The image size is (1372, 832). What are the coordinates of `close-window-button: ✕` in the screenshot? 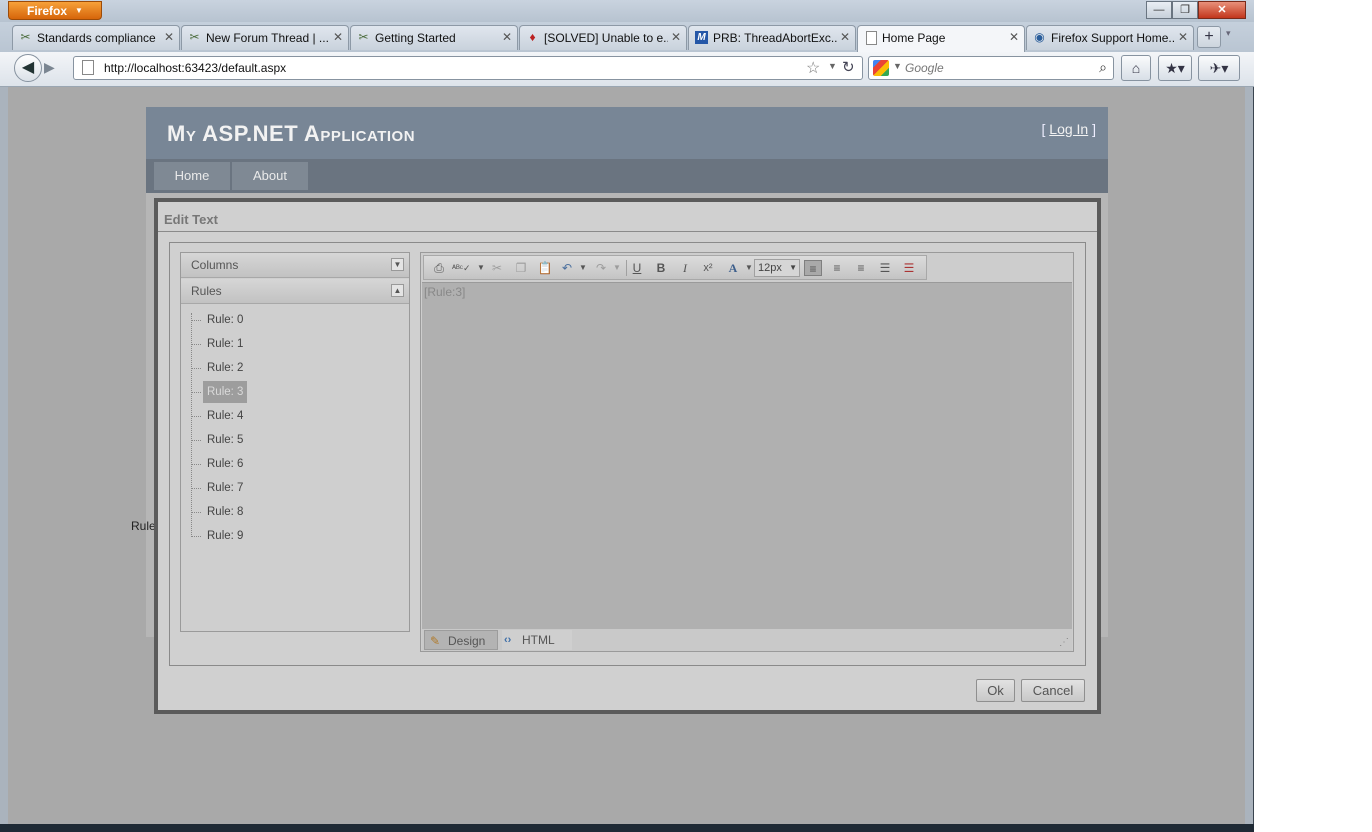 It's located at (1222, 10).